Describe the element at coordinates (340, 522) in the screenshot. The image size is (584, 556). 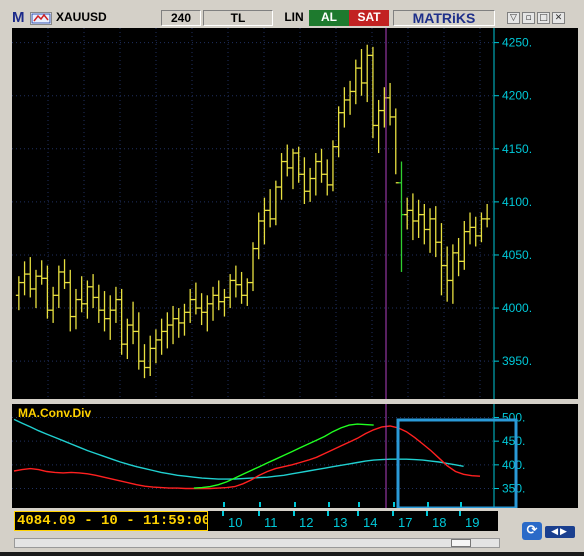
I see `time-axis-label: 13` at that location.